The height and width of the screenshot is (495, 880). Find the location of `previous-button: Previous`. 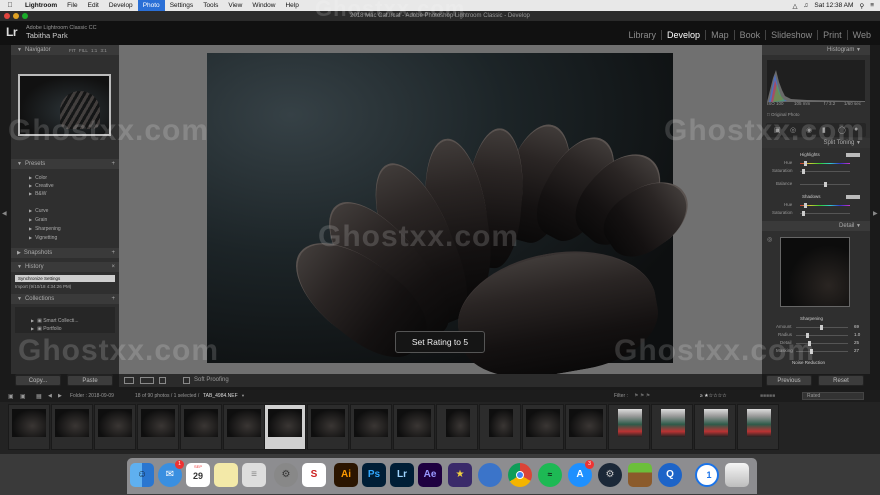

previous-button: Previous is located at coordinates (789, 380).